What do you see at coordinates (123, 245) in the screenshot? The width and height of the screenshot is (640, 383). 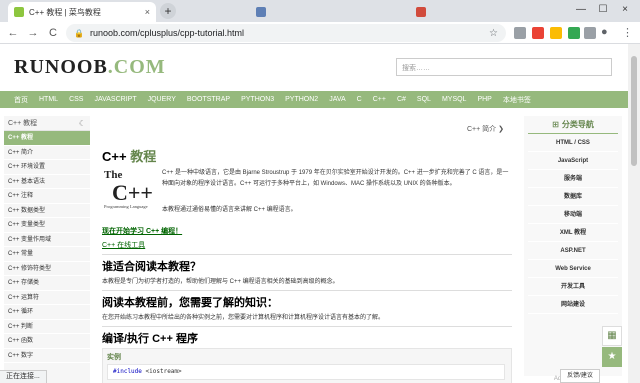 I see `online-tool-link: C++ 在线工具` at bounding box center [123, 245].